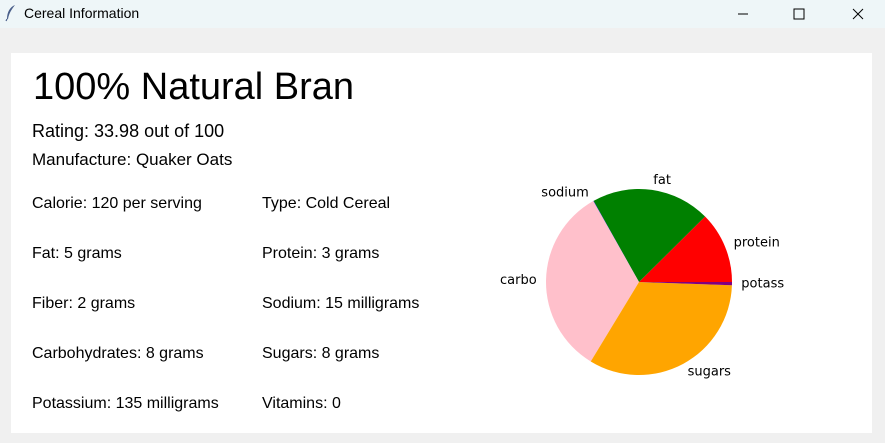 The height and width of the screenshot is (443, 885). What do you see at coordinates (710, 372) in the screenshot?
I see `pie-label-sugars: sugars` at bounding box center [710, 372].